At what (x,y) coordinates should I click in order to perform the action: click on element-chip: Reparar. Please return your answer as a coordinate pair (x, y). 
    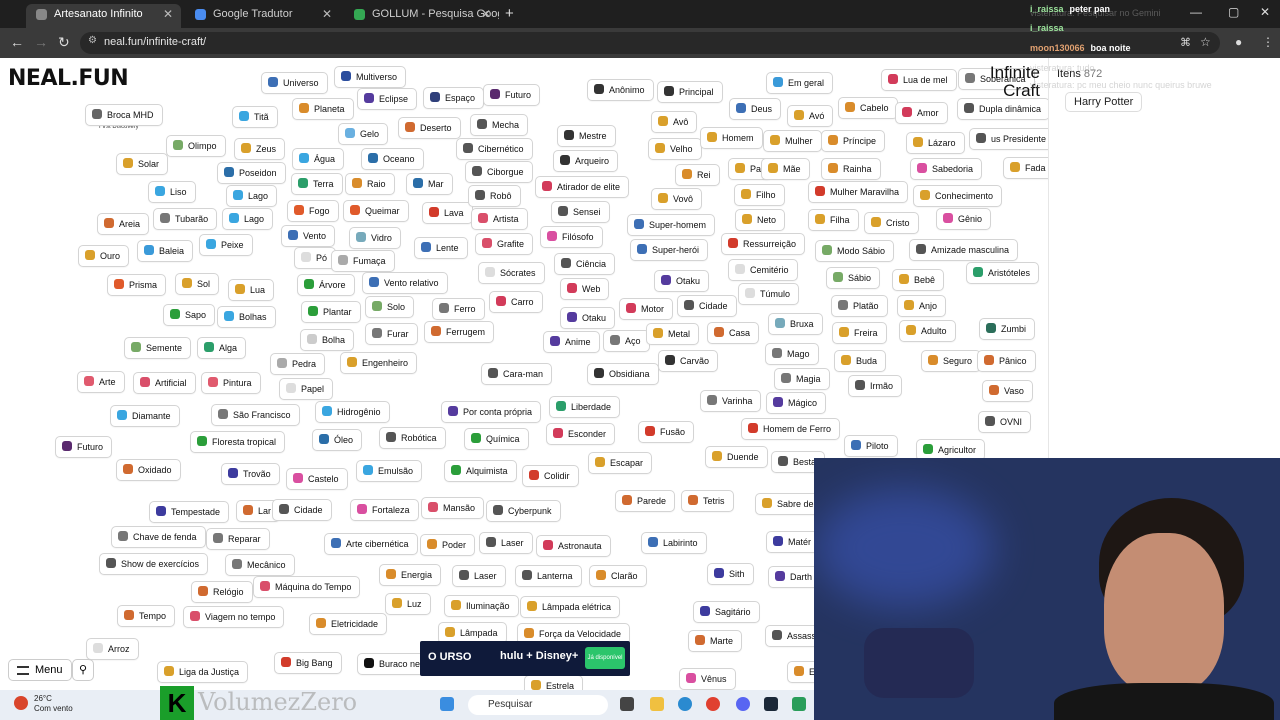
    Looking at the image, I should click on (238, 539).